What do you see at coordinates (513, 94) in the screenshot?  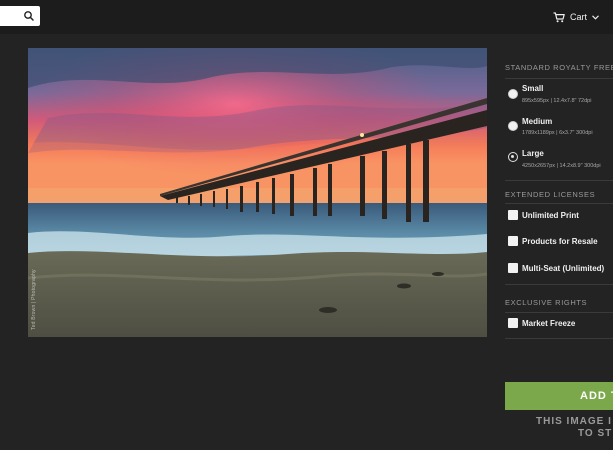 I see `size-small-radio` at bounding box center [513, 94].